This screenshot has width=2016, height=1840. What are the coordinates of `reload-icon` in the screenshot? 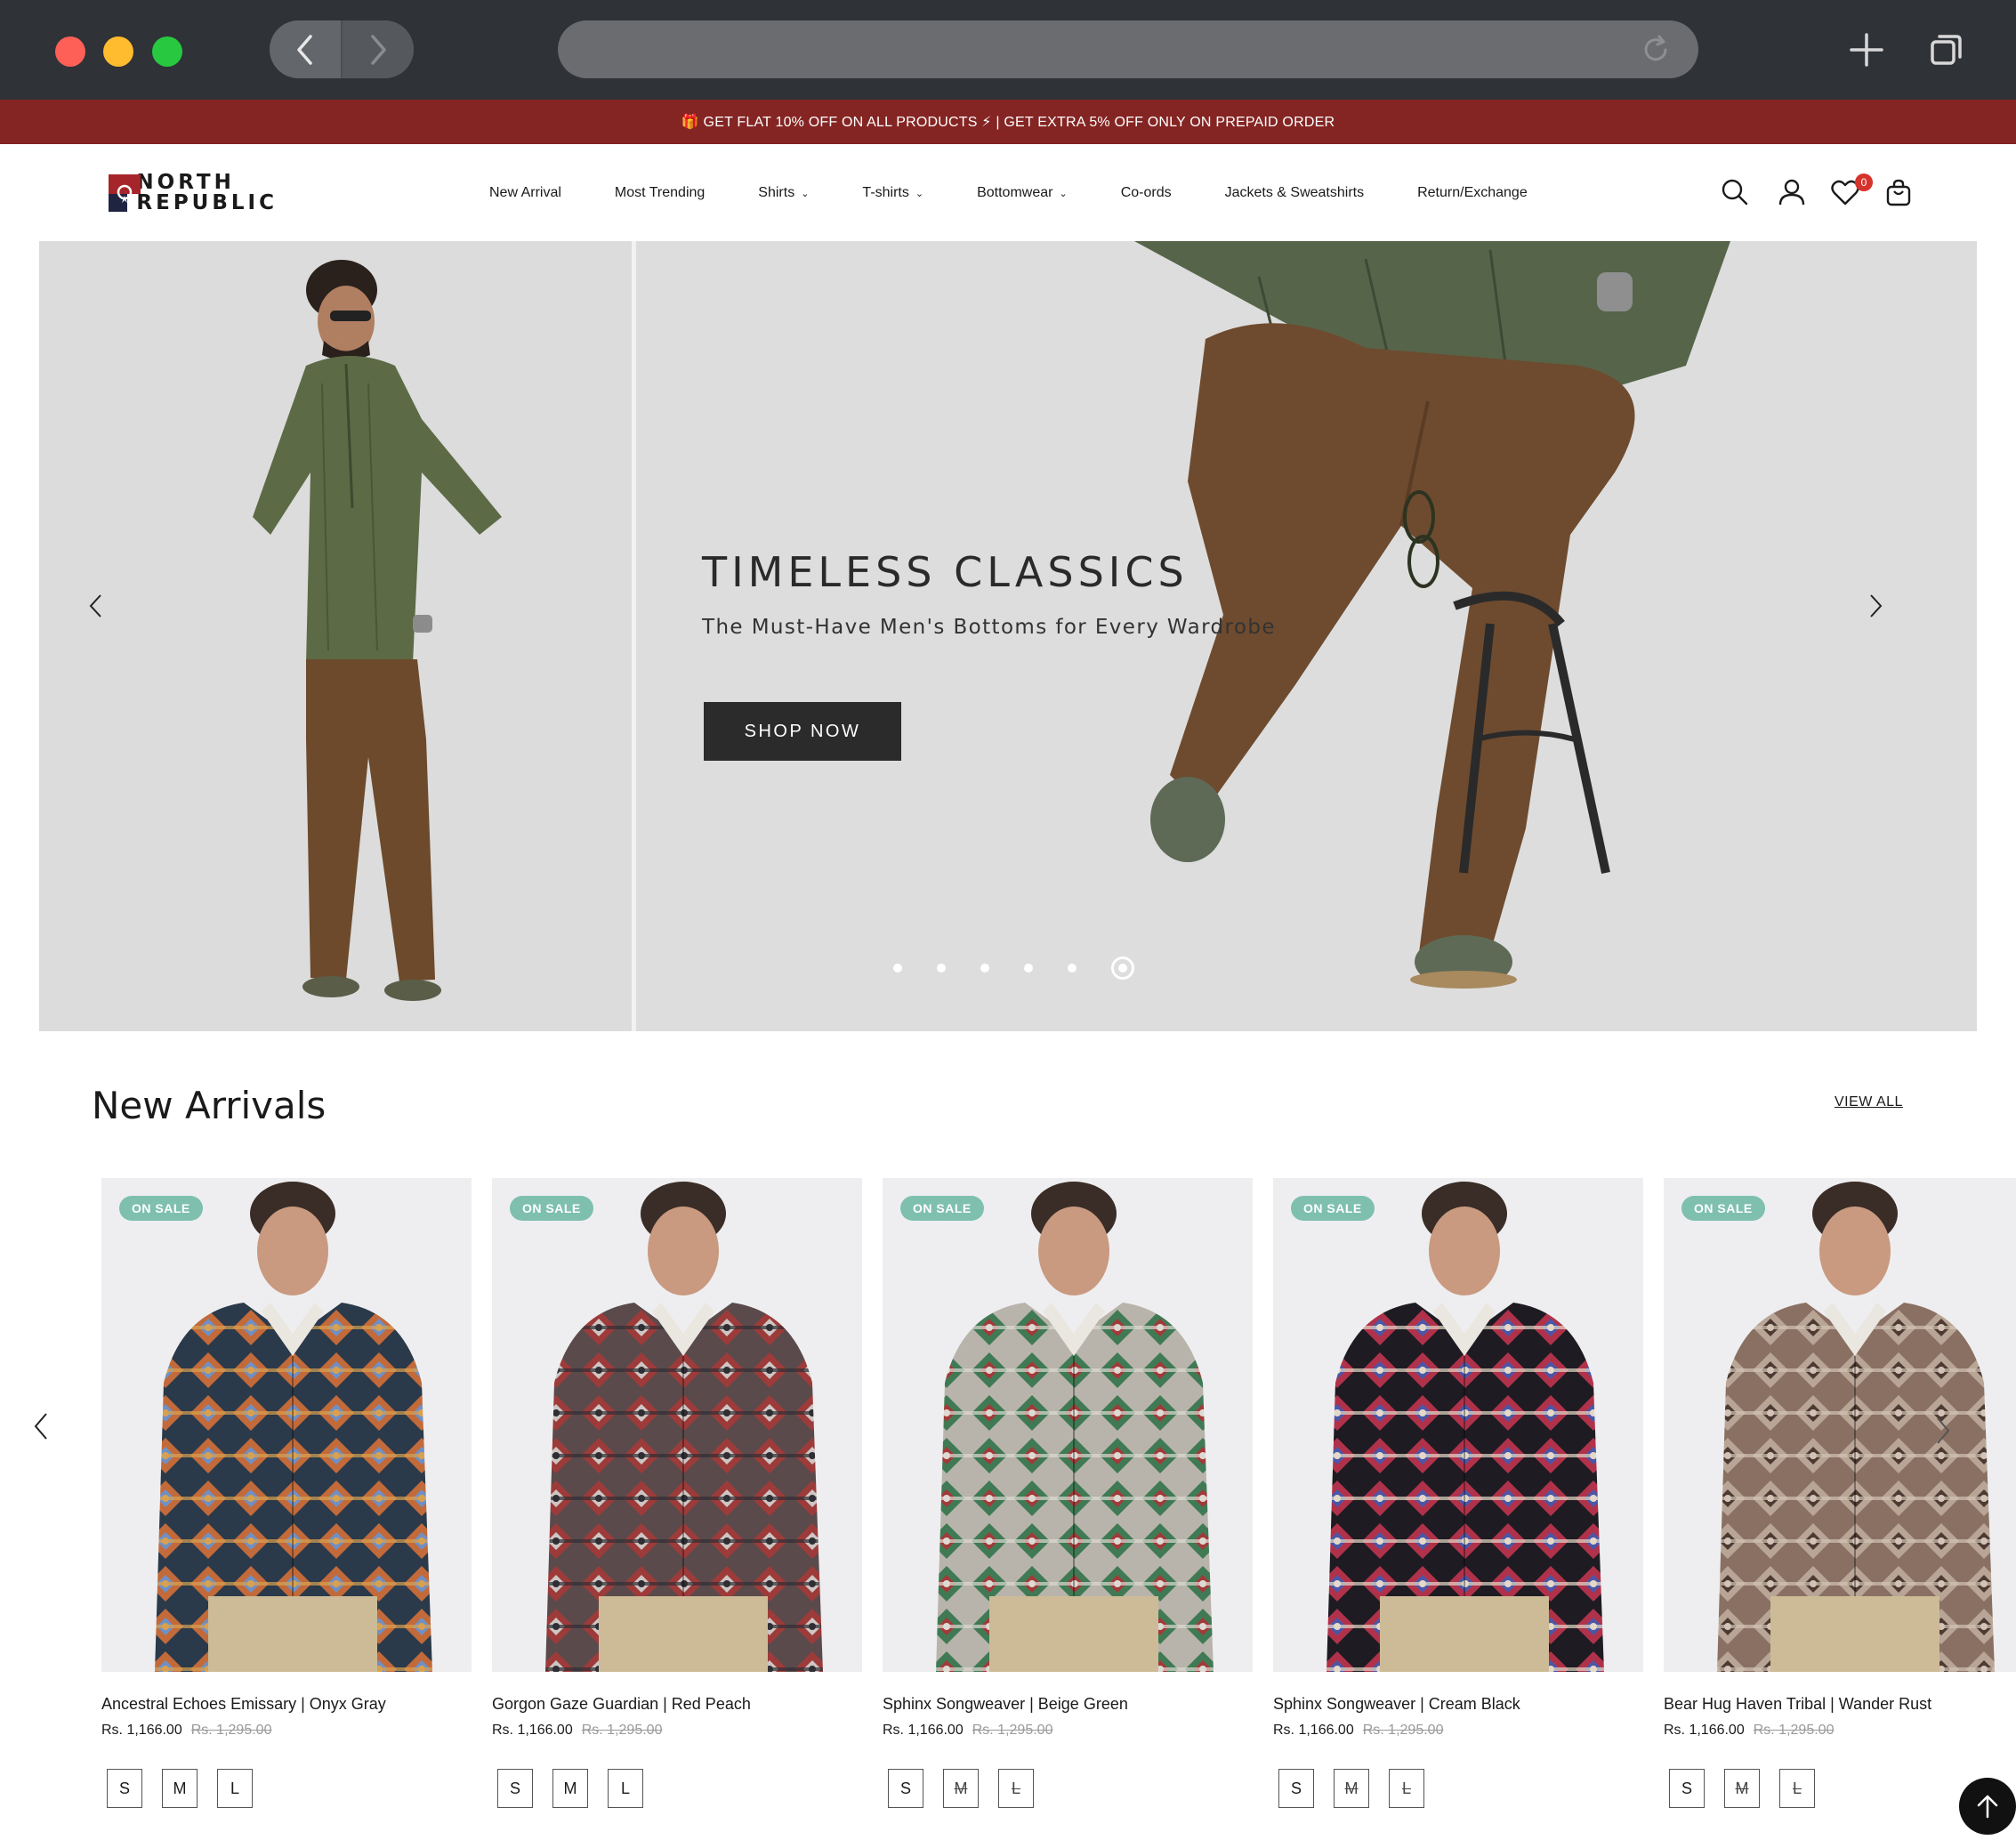 It's located at (1656, 50).